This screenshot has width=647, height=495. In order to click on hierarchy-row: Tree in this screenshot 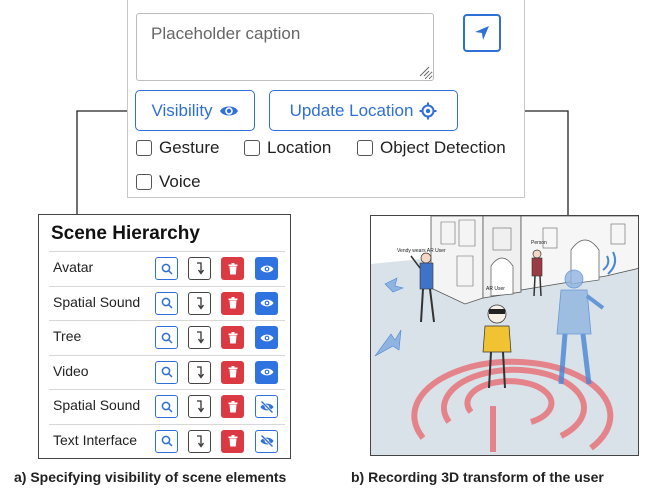, I will do `click(167, 337)`.